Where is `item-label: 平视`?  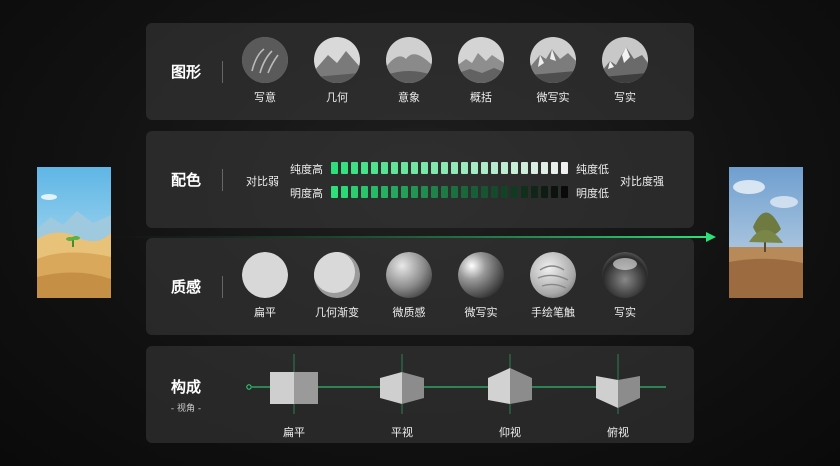
item-label: 平视 is located at coordinates (402, 432).